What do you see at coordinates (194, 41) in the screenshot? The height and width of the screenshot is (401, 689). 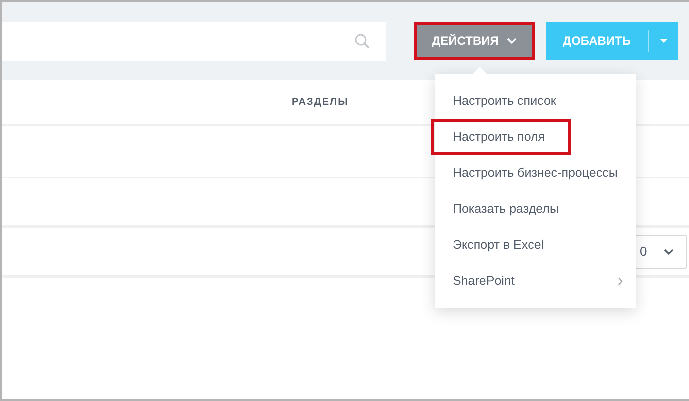 I see `search-field` at bounding box center [194, 41].